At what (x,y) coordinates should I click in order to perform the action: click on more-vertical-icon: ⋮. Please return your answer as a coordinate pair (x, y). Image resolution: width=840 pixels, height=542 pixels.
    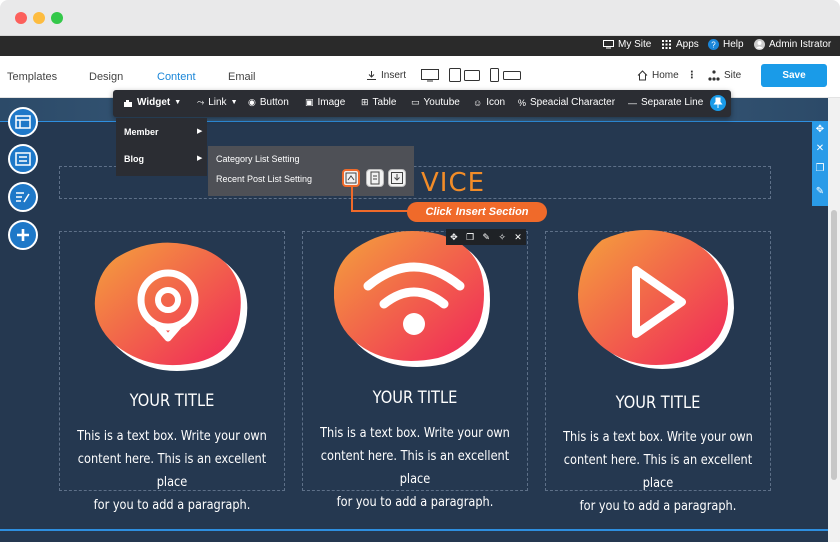
    Looking at the image, I should click on (692, 75).